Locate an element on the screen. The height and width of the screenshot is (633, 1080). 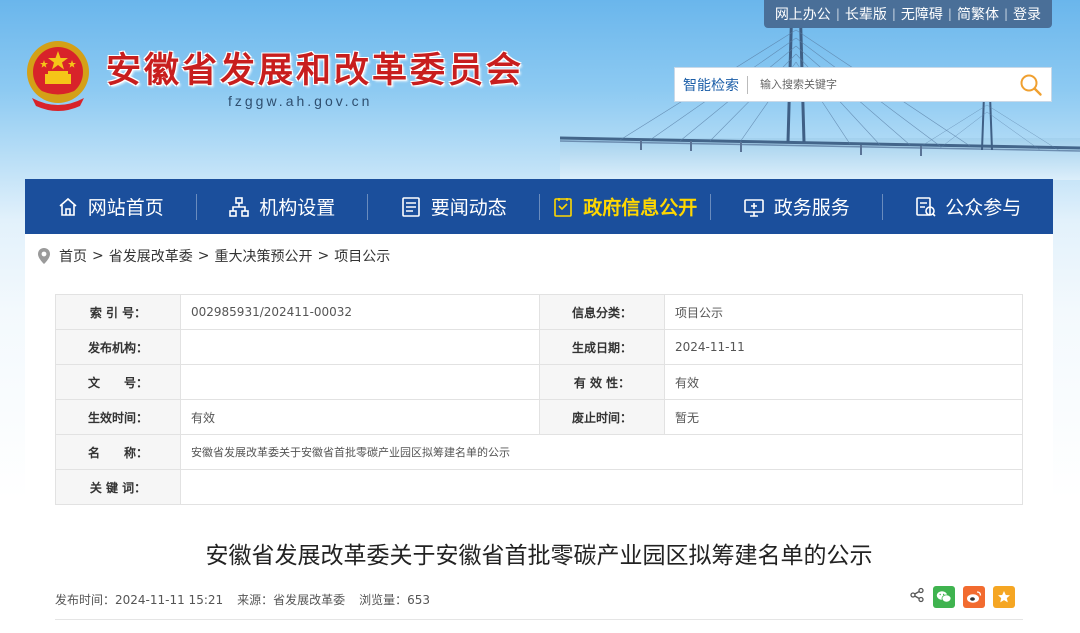
field-label: 生成日期： is located at coordinates (602, 347).